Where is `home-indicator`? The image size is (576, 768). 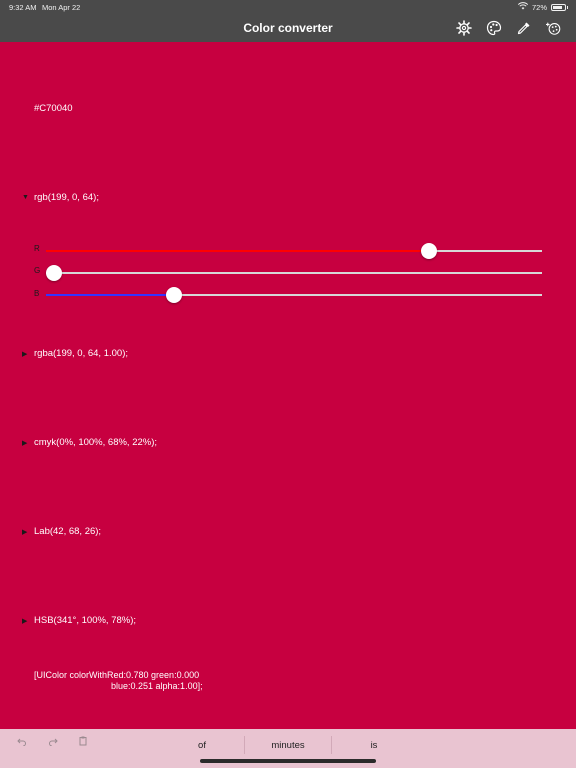 home-indicator is located at coordinates (288, 761).